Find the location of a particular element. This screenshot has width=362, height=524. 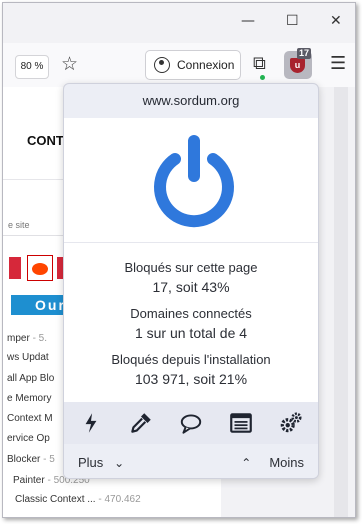

less-label: Moins is located at coordinates (286, 462).